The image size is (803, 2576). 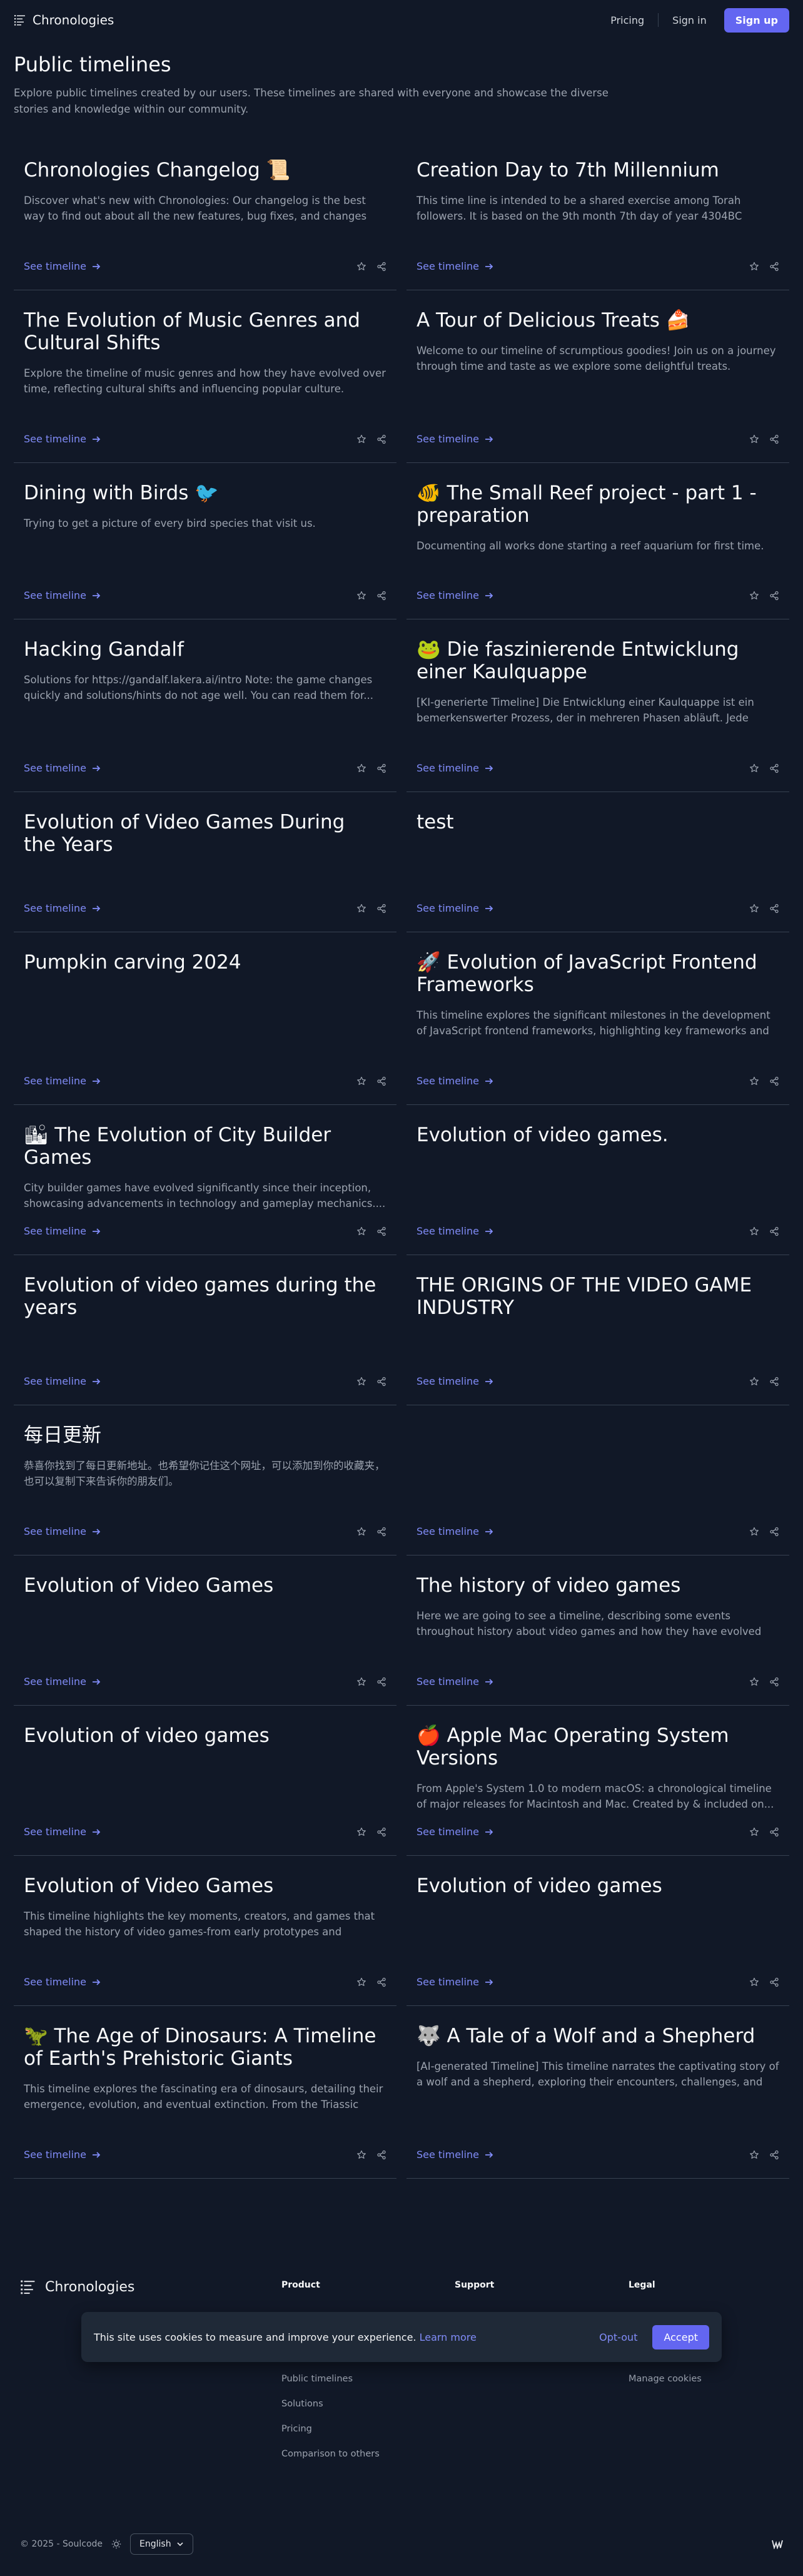 I want to click on language-select: English, so click(x=161, y=2544).